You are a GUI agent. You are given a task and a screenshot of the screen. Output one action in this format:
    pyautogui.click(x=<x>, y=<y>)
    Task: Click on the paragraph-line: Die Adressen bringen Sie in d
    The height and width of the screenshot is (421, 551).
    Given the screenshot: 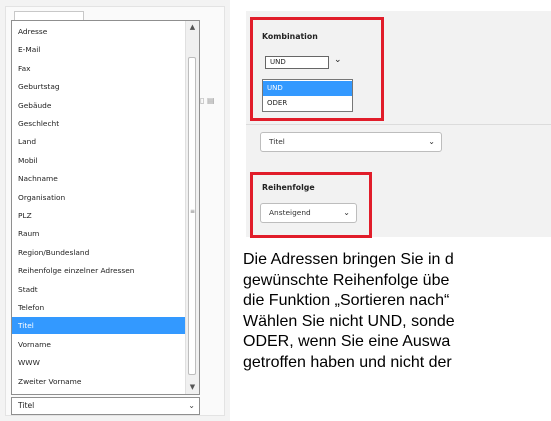 What is the action you would take?
    pyautogui.click(x=348, y=259)
    